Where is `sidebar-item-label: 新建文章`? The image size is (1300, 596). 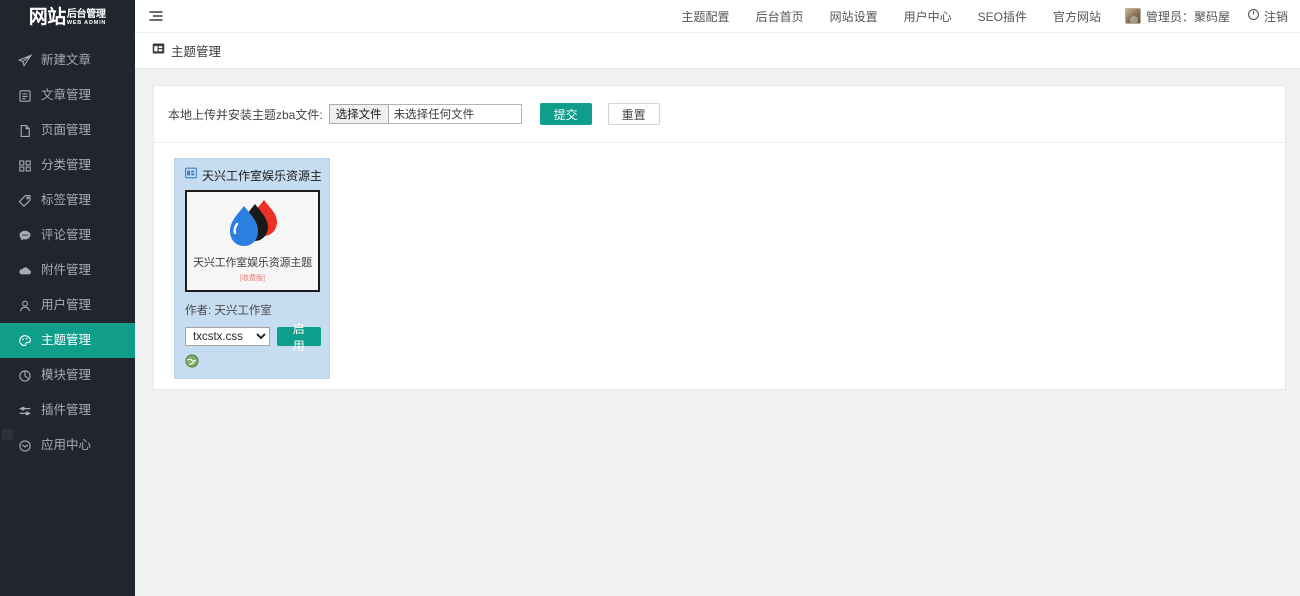
sidebar-item-label: 新建文章 is located at coordinates (66, 60).